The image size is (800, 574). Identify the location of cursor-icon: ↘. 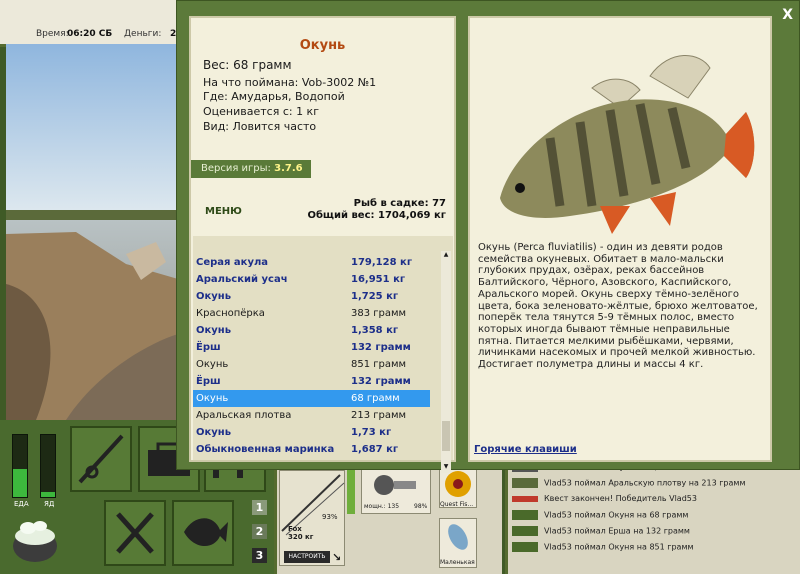
(337, 557).